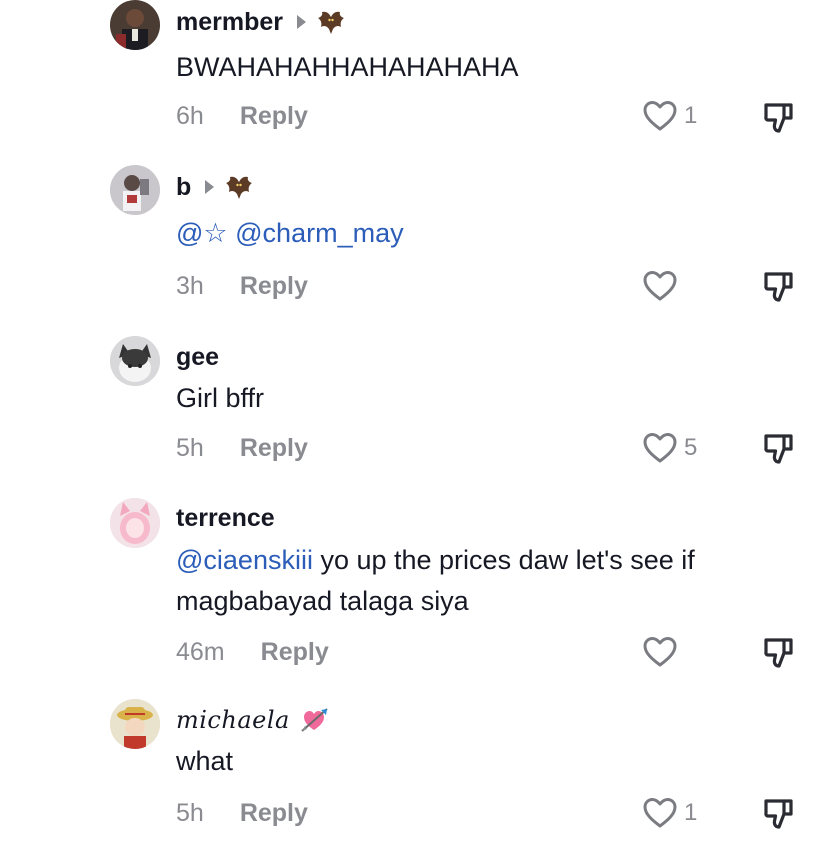 Image resolution: width=828 pixels, height=841 pixels. I want to click on username: mermber, so click(229, 22).